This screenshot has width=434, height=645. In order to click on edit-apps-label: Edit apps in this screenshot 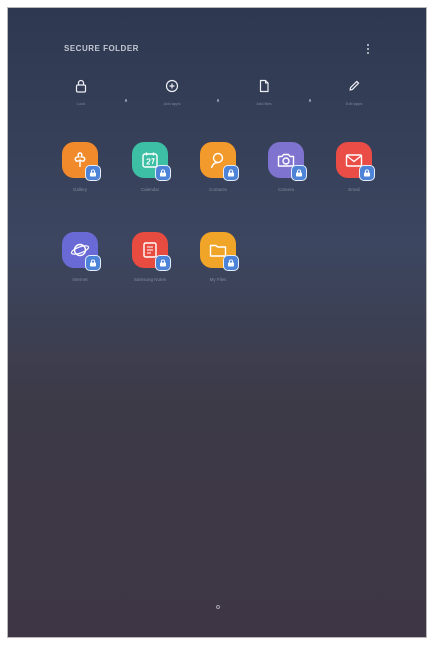, I will do `click(354, 103)`.